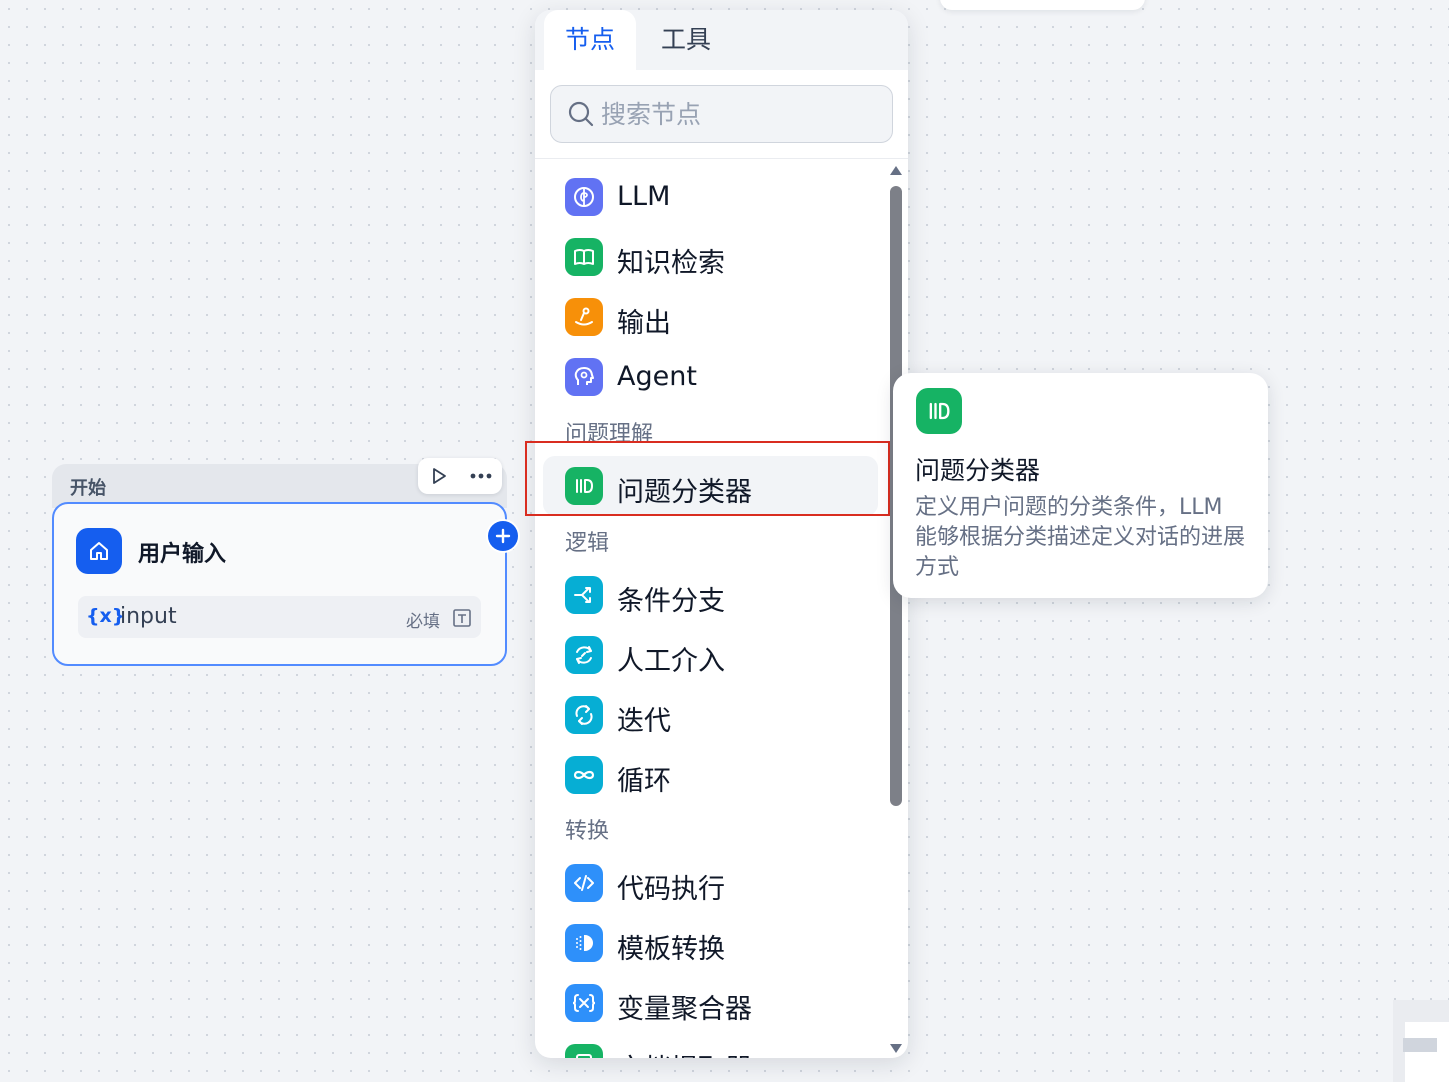  Describe the element at coordinates (587, 543) in the screenshot. I see `group-label-logic: 逻辑` at that location.